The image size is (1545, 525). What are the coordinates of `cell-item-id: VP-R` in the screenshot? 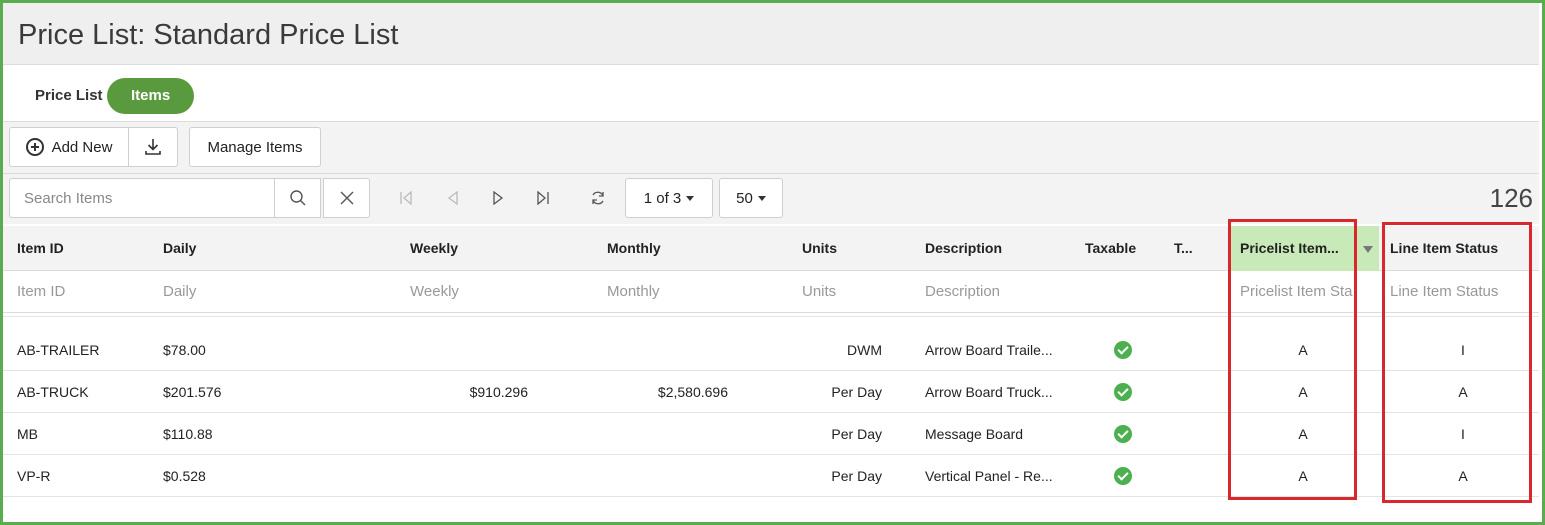 It's located at (34, 476).